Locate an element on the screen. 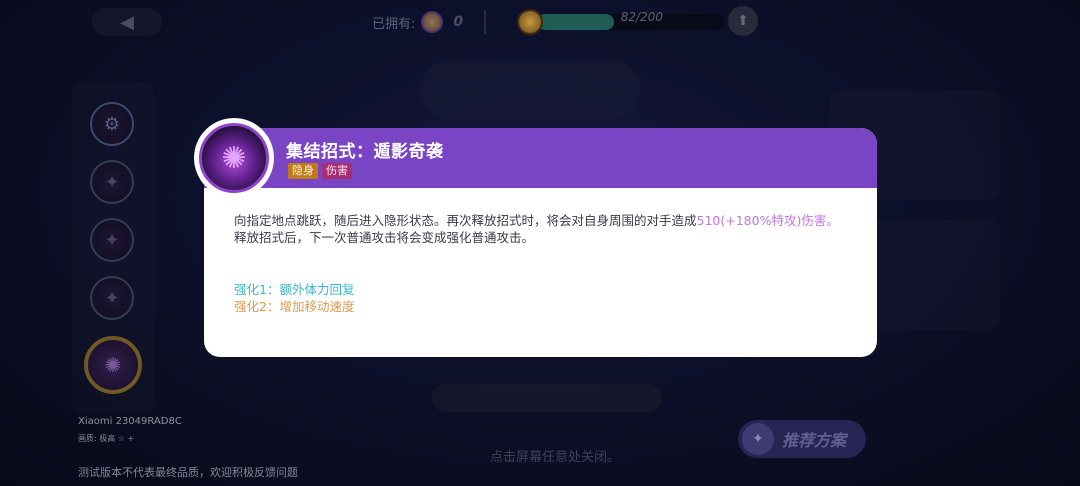 This screenshot has width=1080, height=486. skill-portrait: ✺ is located at coordinates (234, 158).